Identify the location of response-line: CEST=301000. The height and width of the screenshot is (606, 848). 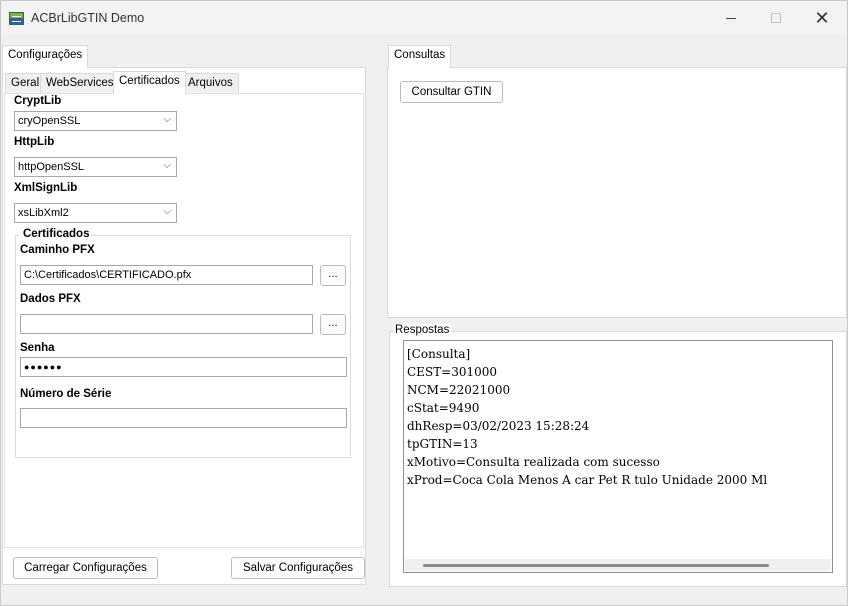
(452, 372).